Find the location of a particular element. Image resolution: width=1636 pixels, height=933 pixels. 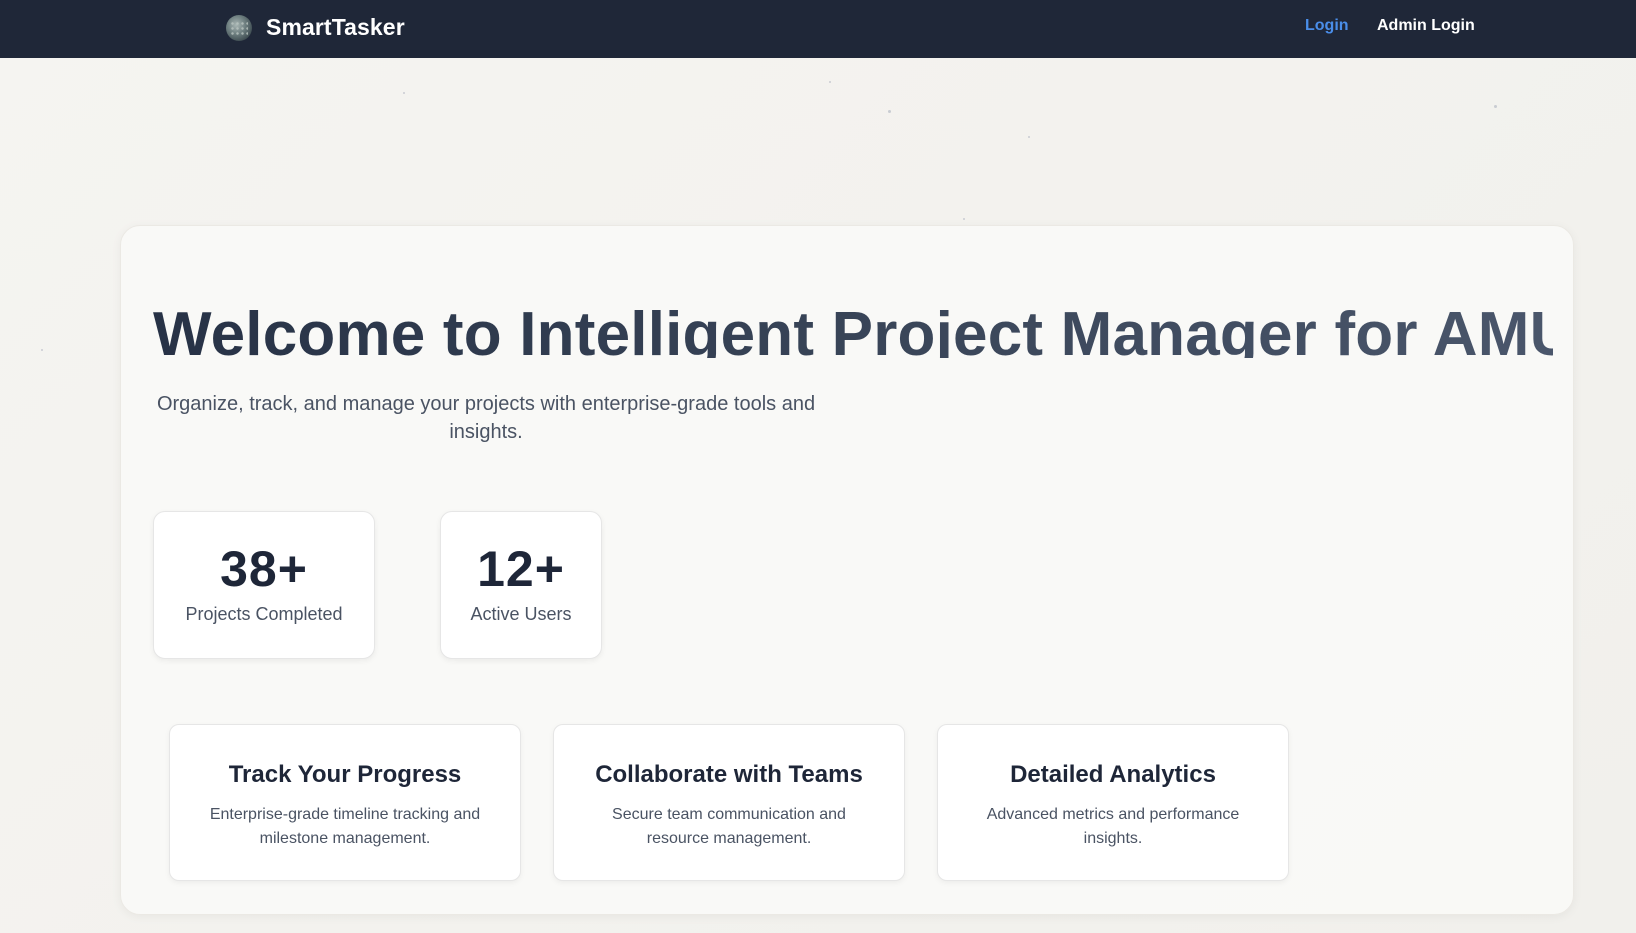

brand: SmartTasker is located at coordinates (315, 27).